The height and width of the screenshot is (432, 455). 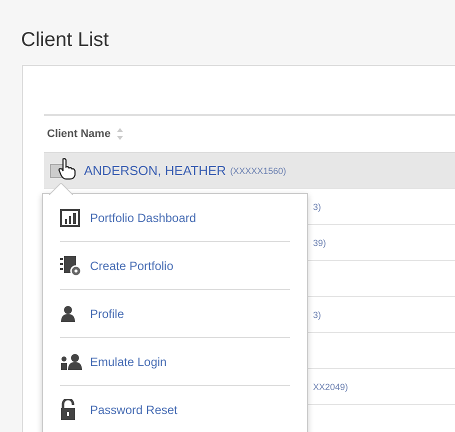 I want to click on hand-cursor-icon, so click(x=67, y=169).